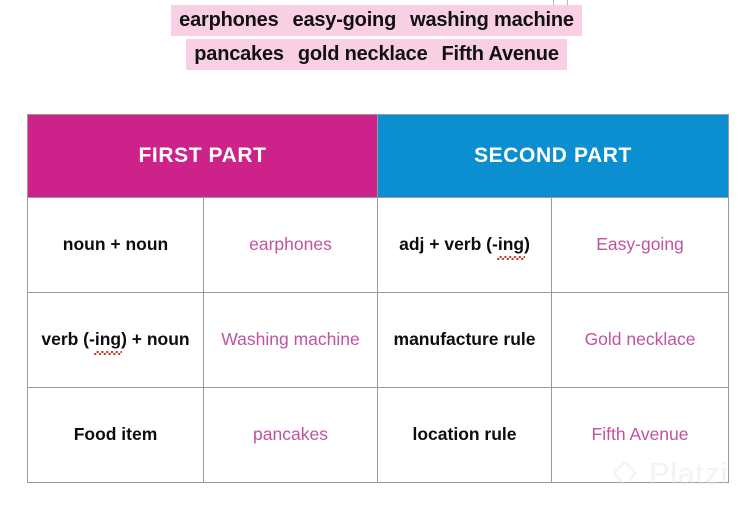 The image size is (753, 507). I want to click on cell-second-rule: manufacture rule, so click(465, 340).